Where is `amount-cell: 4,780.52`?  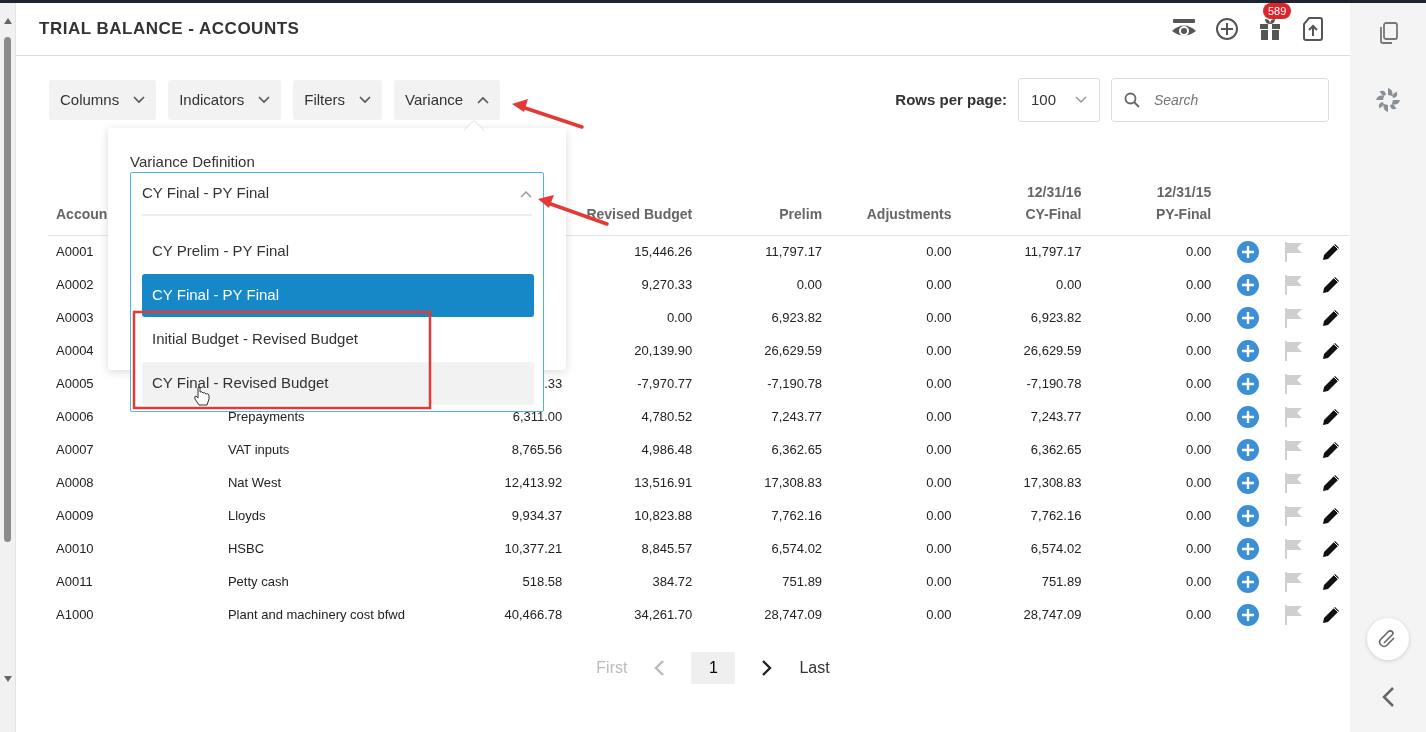 amount-cell: 4,780.52 is located at coordinates (667, 416).